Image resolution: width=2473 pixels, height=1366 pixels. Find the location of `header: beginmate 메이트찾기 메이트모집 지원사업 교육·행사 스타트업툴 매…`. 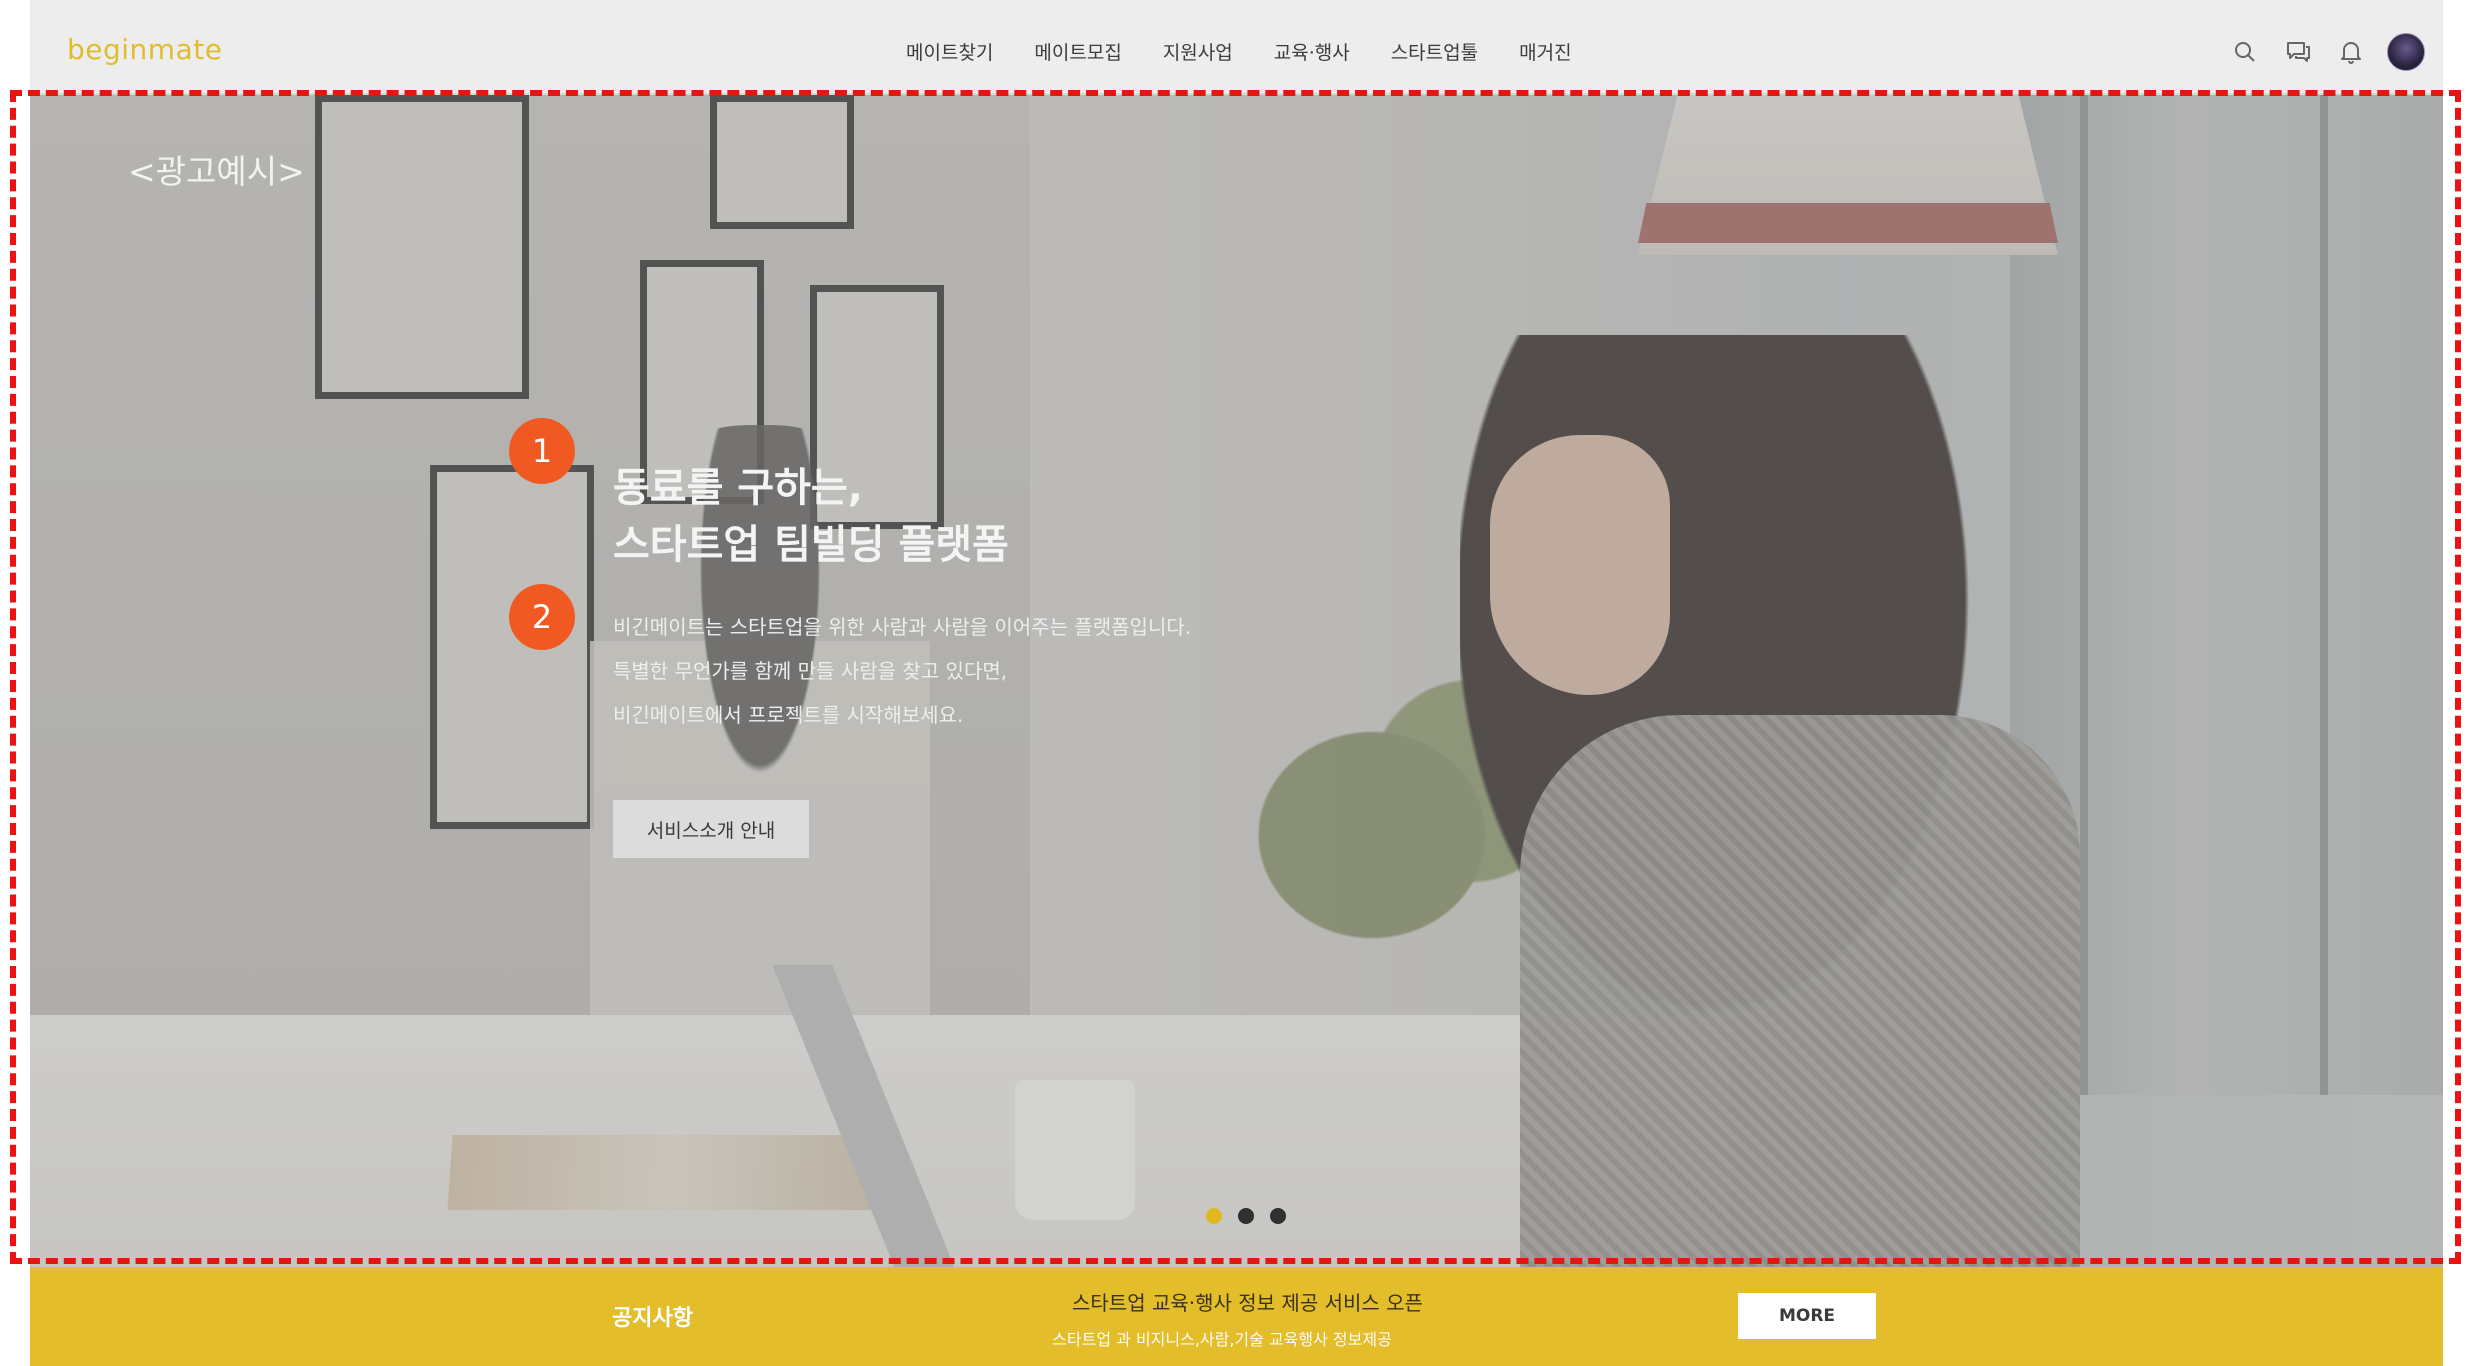

header: beginmate 메이트찾기 메이트모집 지원사업 교육·행사 스타트업툴 매… is located at coordinates (1236, 47).